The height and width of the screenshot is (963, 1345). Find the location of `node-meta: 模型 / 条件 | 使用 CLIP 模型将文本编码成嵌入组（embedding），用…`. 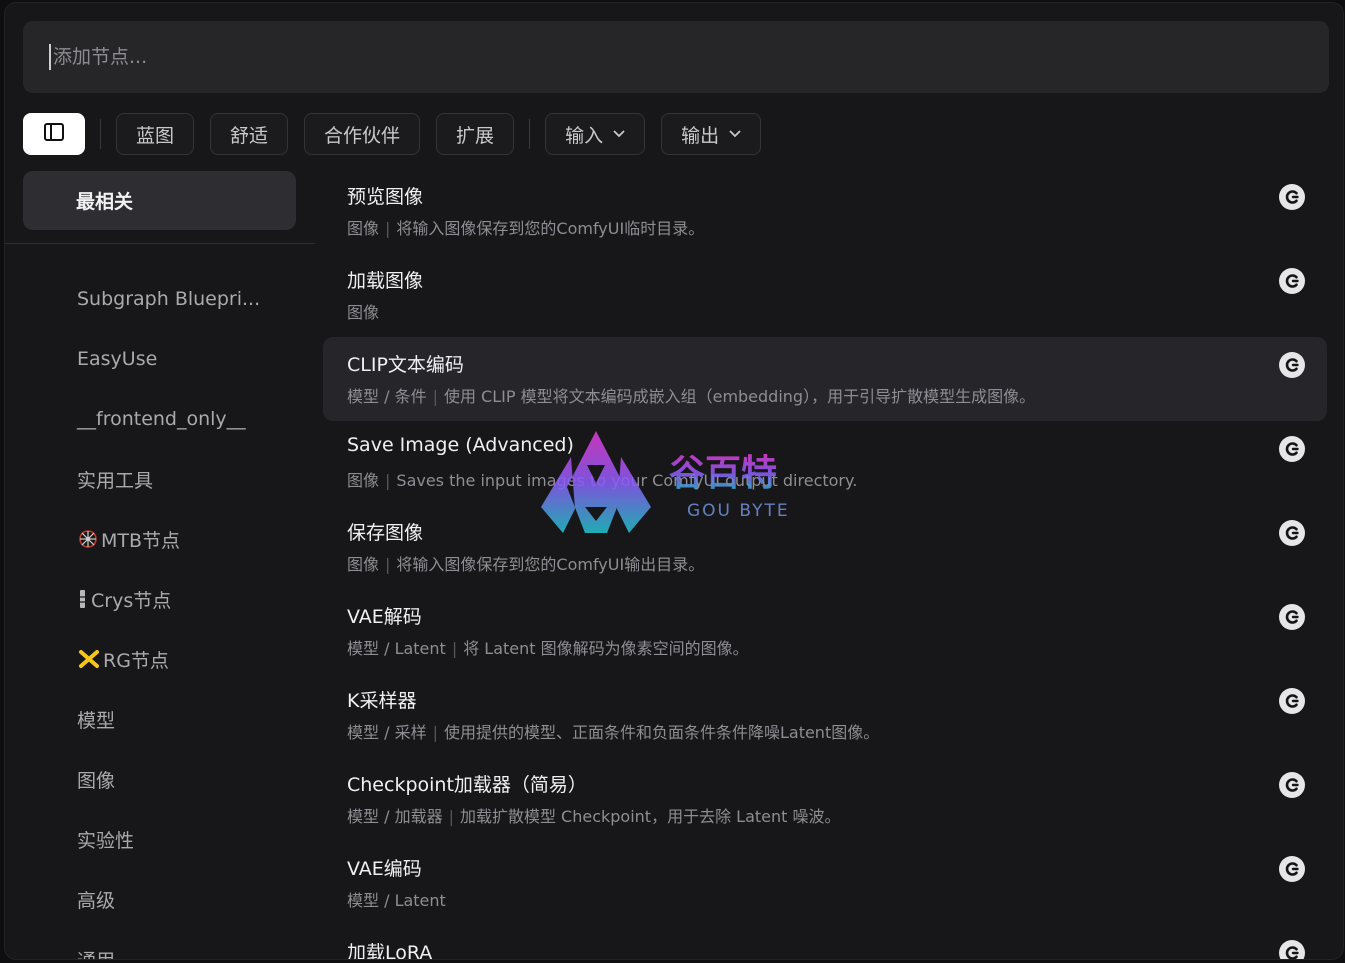

node-meta: 模型 / 条件 | 使用 CLIP 模型将文本编码成嵌入组（embedding），用… is located at coordinates (837, 395).